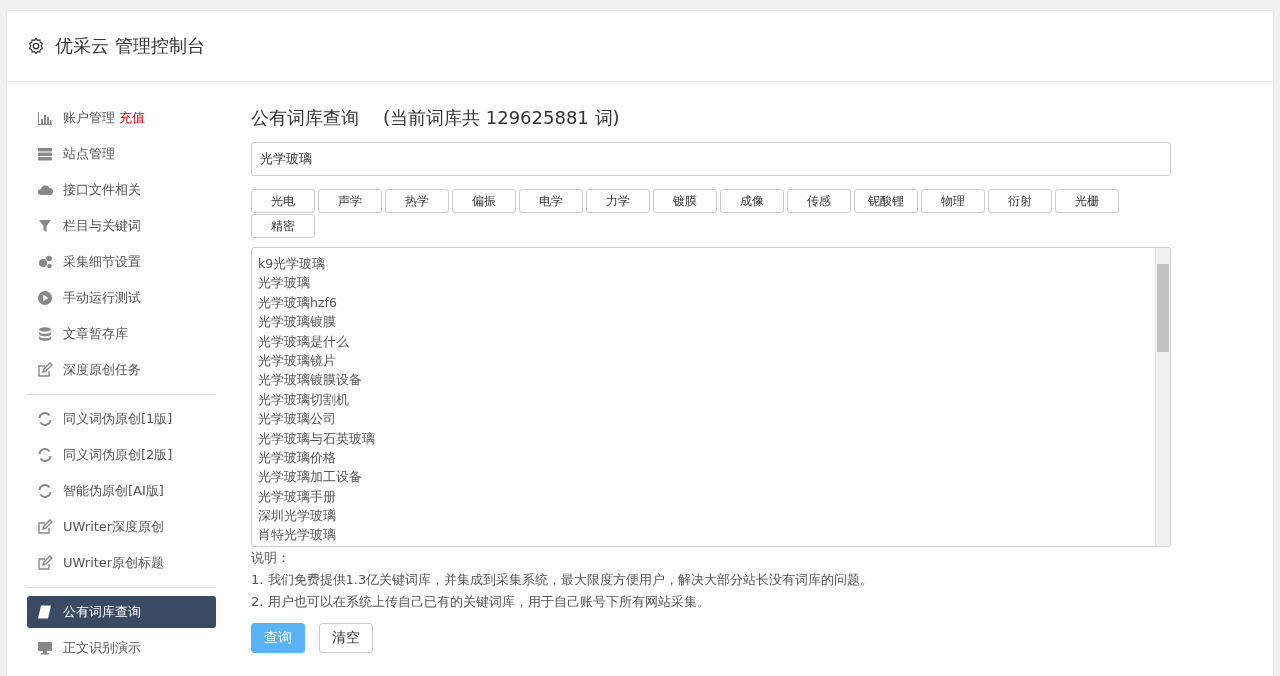 The width and height of the screenshot is (1280, 676). Describe the element at coordinates (752, 201) in the screenshot. I see `tag-button: 成像` at that location.